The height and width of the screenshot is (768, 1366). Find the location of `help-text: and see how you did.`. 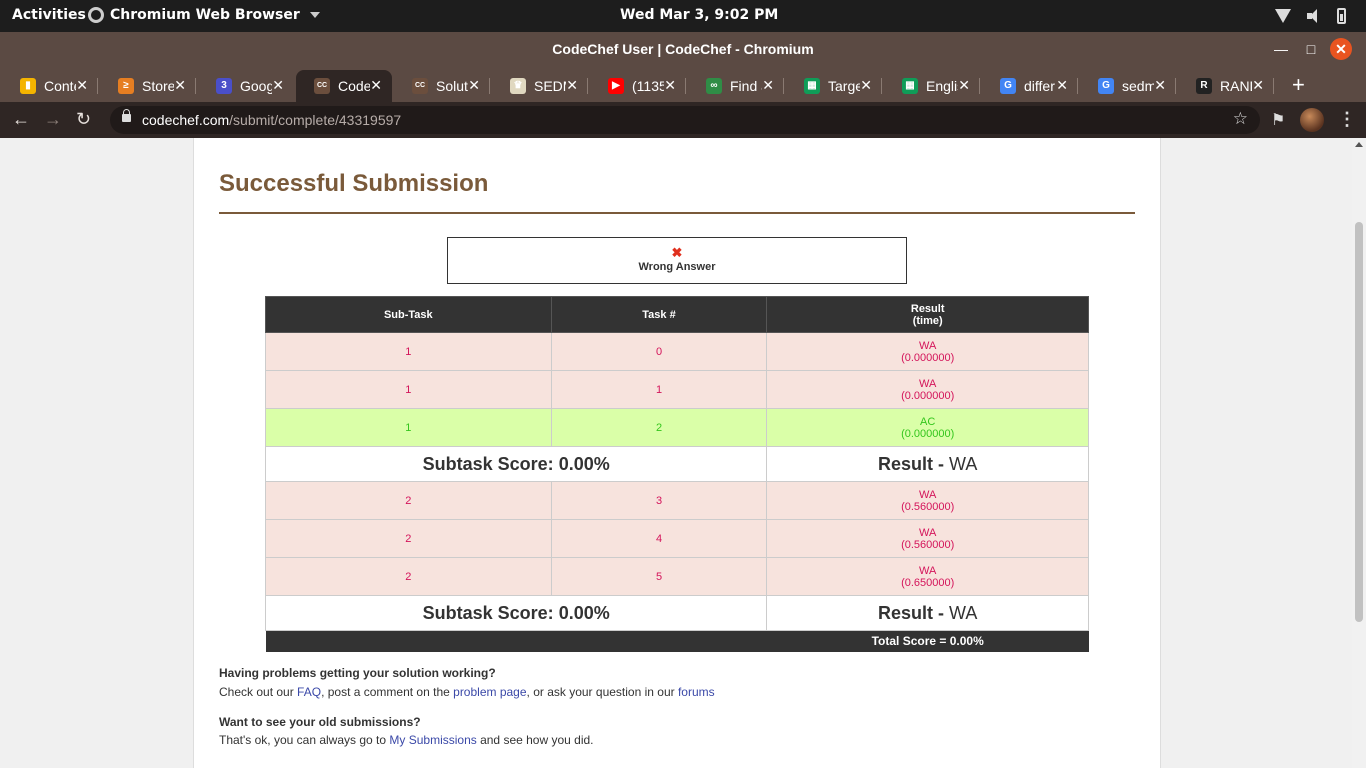

help-text: and see how you did. is located at coordinates (535, 740).